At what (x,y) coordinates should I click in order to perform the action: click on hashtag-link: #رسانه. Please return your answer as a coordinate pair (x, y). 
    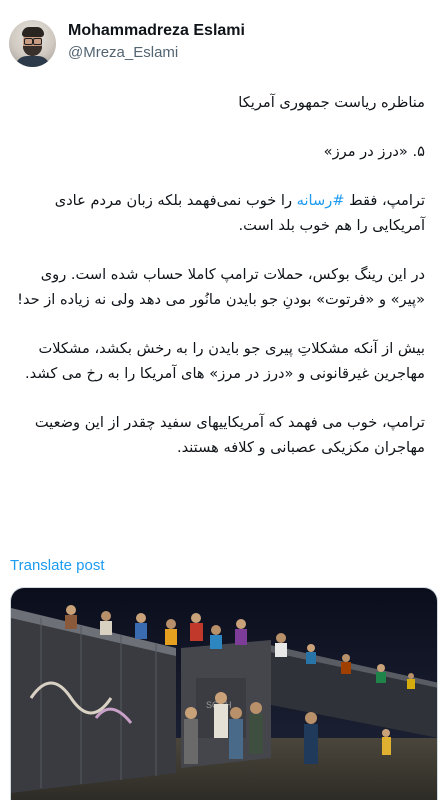
    Looking at the image, I should click on (321, 200).